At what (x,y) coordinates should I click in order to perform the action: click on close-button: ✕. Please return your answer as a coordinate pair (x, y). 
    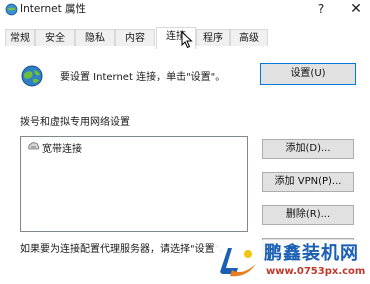
    Looking at the image, I should click on (356, 9).